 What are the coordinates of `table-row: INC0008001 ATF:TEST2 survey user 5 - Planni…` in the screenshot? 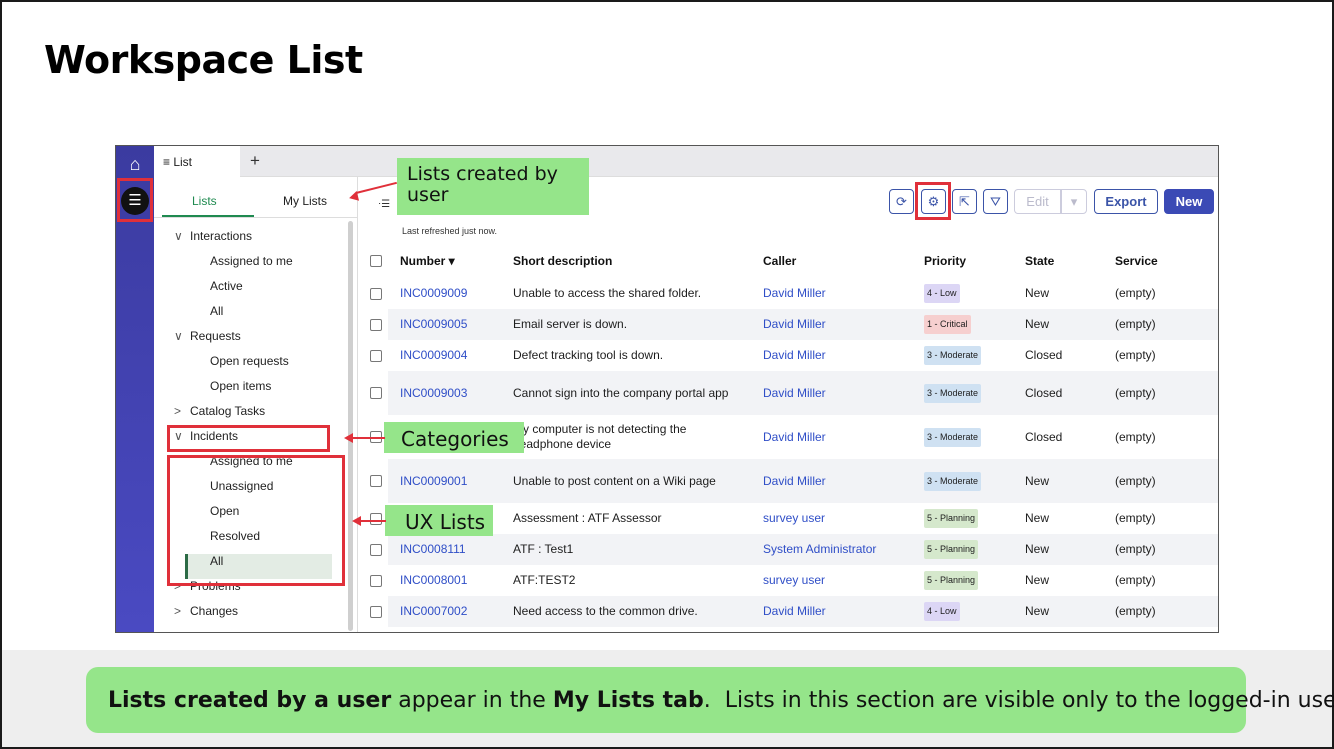 It's located at (794, 580).